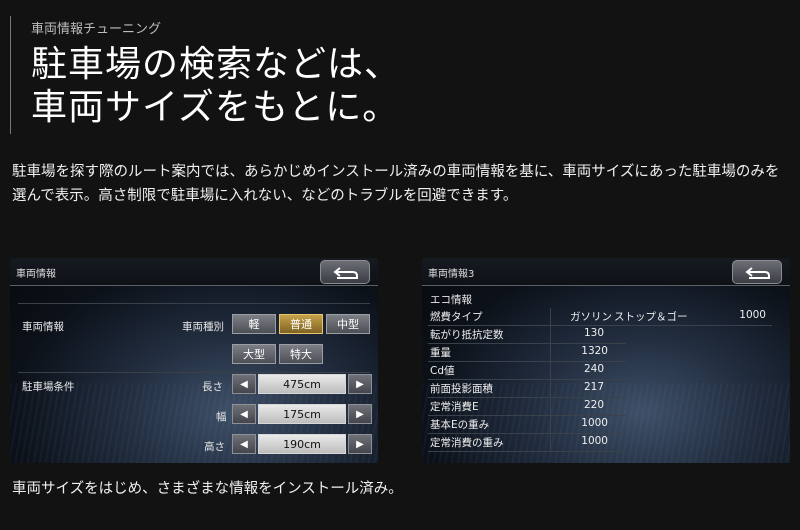  I want to click on eco-value: ガソリン, so click(591, 317).